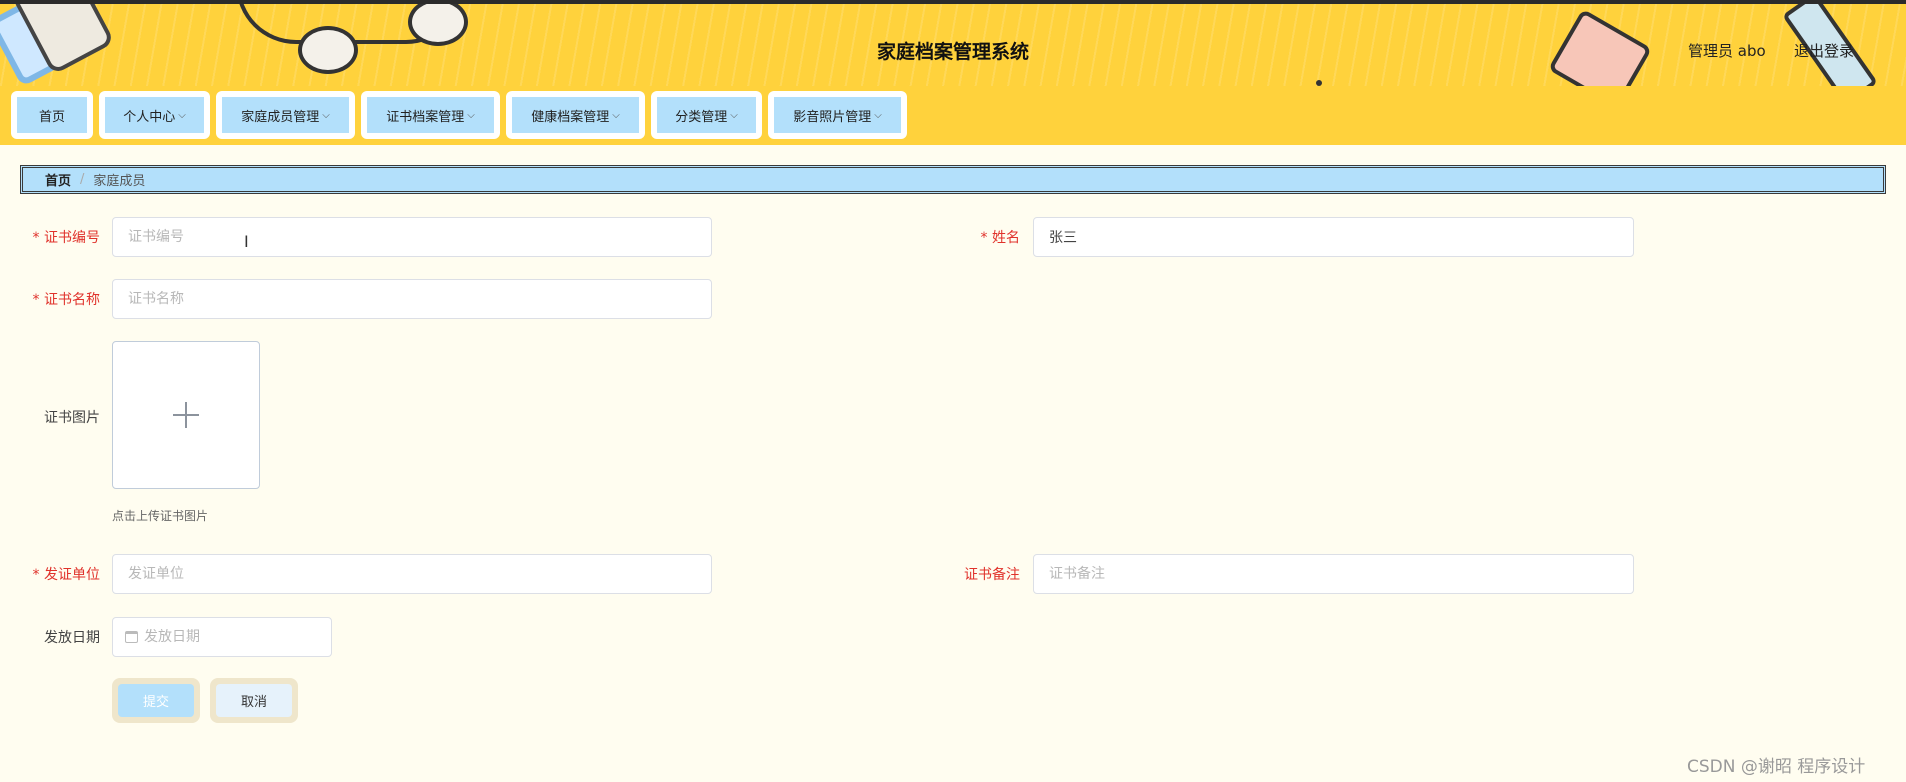  I want to click on nav-item-inner: 健康档案管理 ⌵, so click(575, 115).